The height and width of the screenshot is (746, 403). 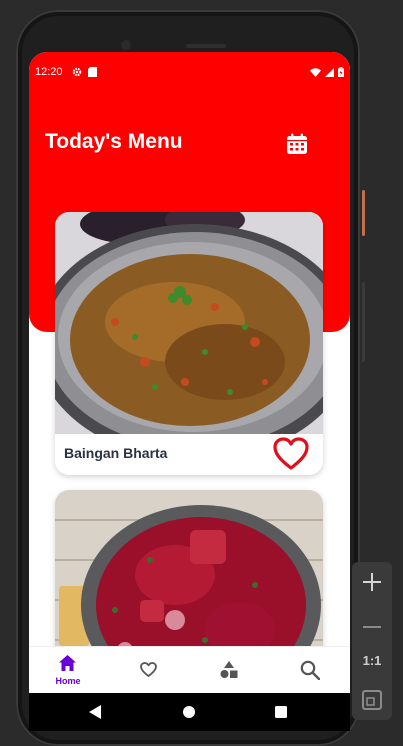 What do you see at coordinates (363, 322) in the screenshot?
I see `volume-button` at bounding box center [363, 322].